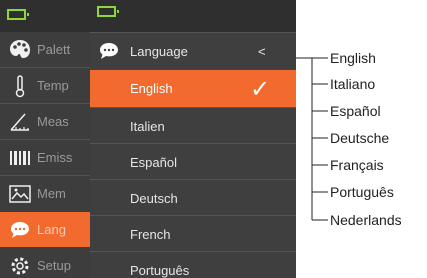 The height and width of the screenshot is (278, 427). What do you see at coordinates (262, 51) in the screenshot?
I see `back-button: <` at bounding box center [262, 51].